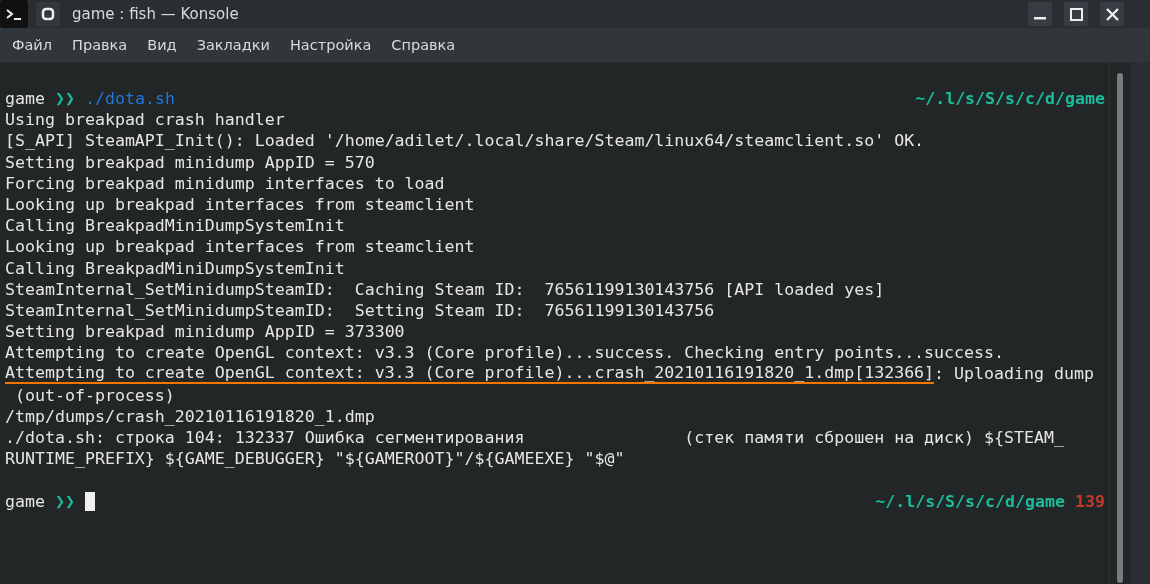  Describe the element at coordinates (360, 310) in the screenshot. I see `output-line: SteamInternal_SetMinidumpSteamID: Setting Steam ID: 76561199130143756` at that location.